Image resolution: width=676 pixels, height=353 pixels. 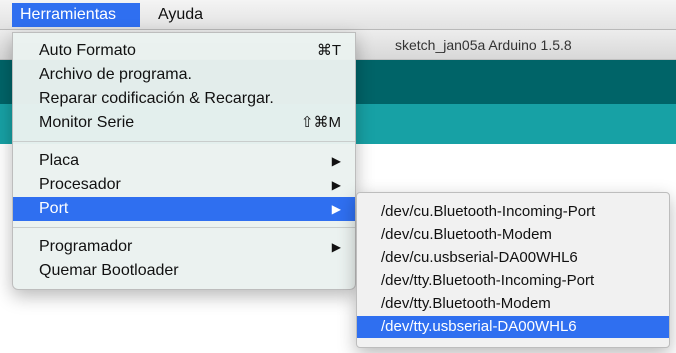 I want to click on port-item: /dev/tty.Bluetooth-Modem, so click(x=513, y=304).